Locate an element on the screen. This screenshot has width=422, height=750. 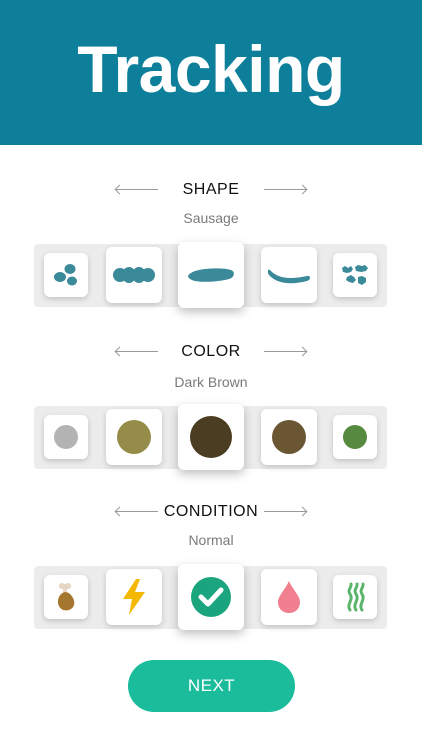
condition-selector is located at coordinates (210, 597).